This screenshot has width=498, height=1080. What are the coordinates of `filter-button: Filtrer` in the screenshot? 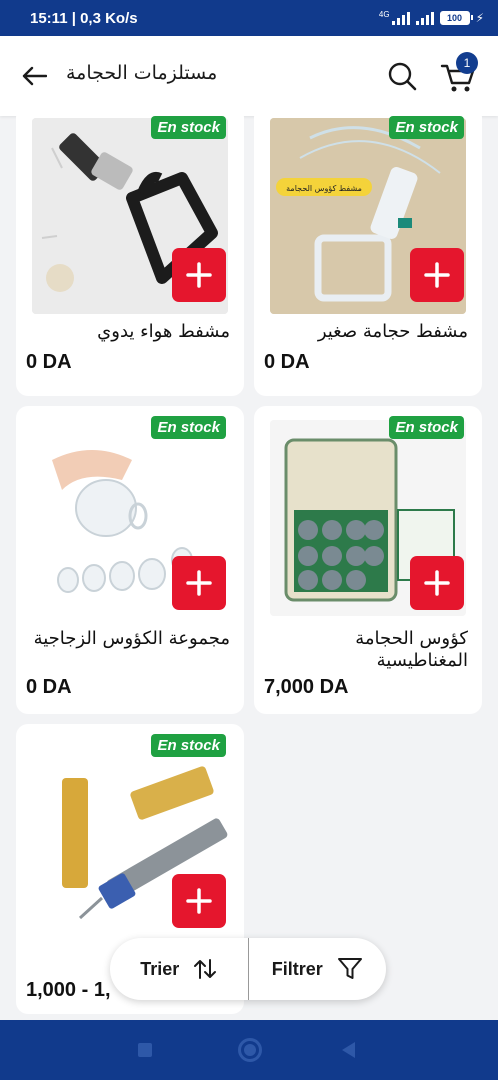 It's located at (318, 969).